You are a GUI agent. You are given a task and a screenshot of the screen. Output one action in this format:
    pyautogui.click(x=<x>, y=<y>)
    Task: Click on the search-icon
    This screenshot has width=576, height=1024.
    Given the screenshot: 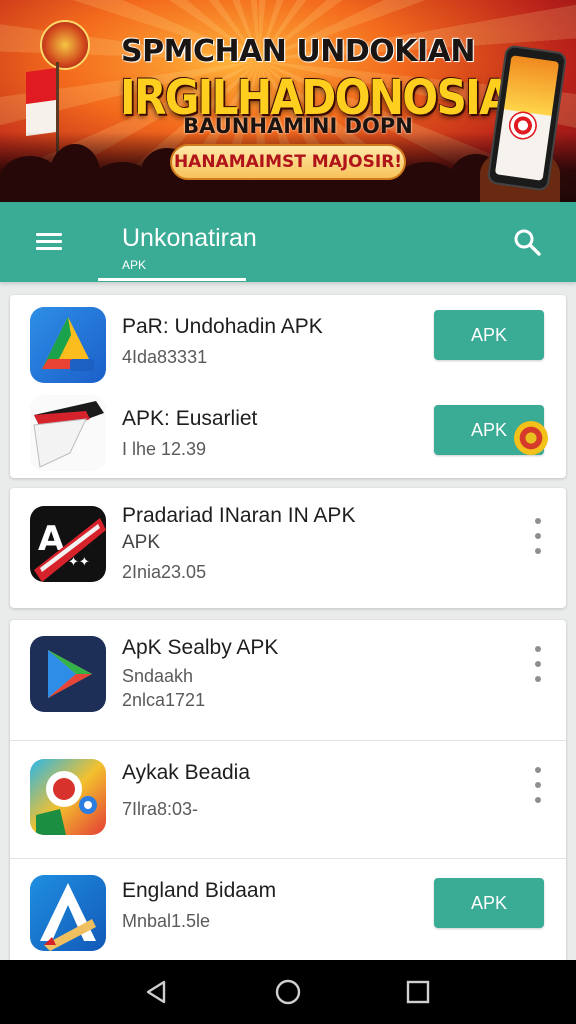 What is the action you would take?
    pyautogui.click(x=527, y=242)
    